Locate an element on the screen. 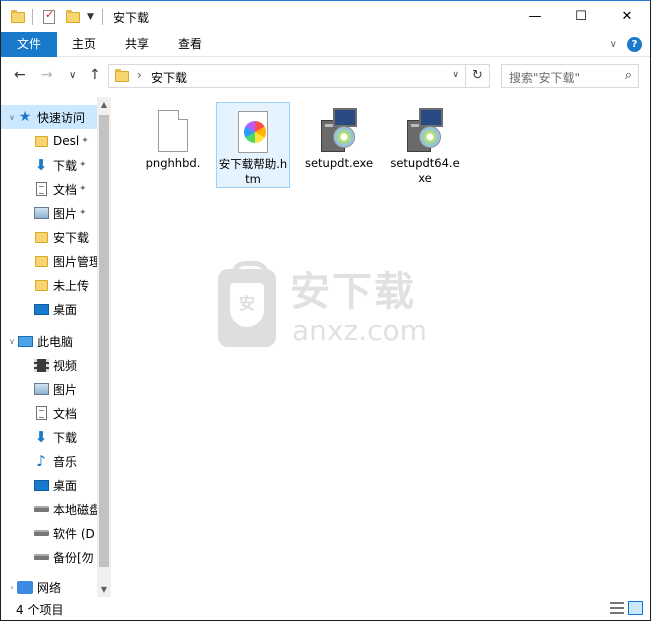 This screenshot has width=651, height=621. nav-item-label: 图片 is located at coordinates (65, 213).